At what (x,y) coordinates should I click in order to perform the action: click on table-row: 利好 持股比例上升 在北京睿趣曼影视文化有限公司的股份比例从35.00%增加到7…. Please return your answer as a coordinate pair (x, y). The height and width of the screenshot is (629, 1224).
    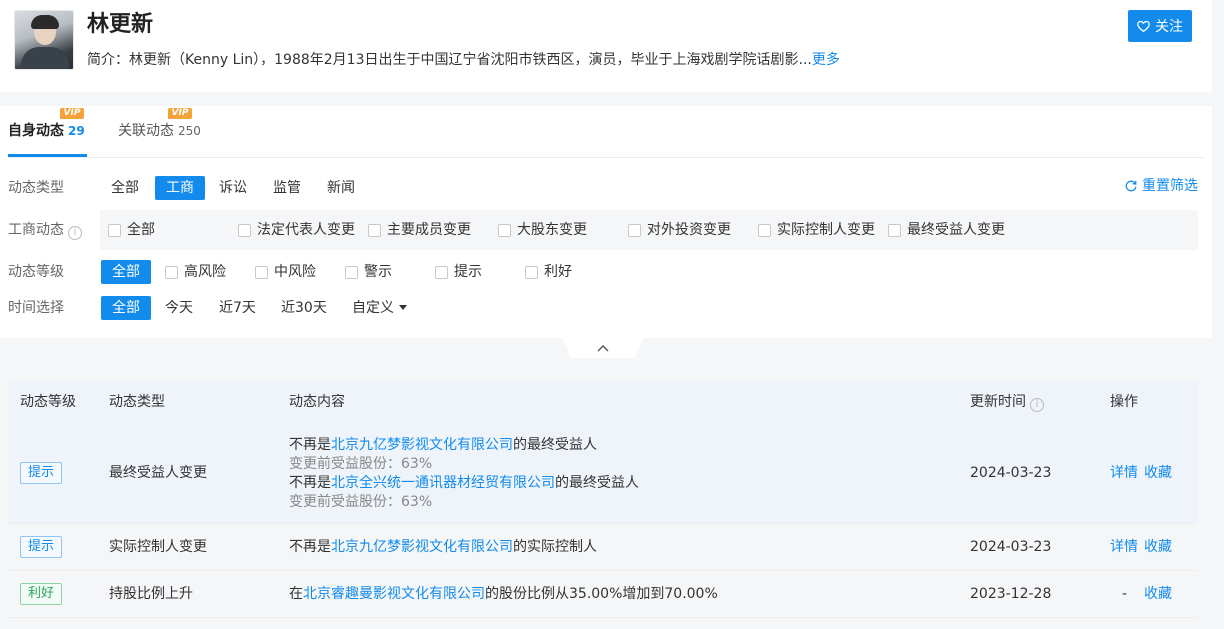
    Looking at the image, I should click on (603, 594).